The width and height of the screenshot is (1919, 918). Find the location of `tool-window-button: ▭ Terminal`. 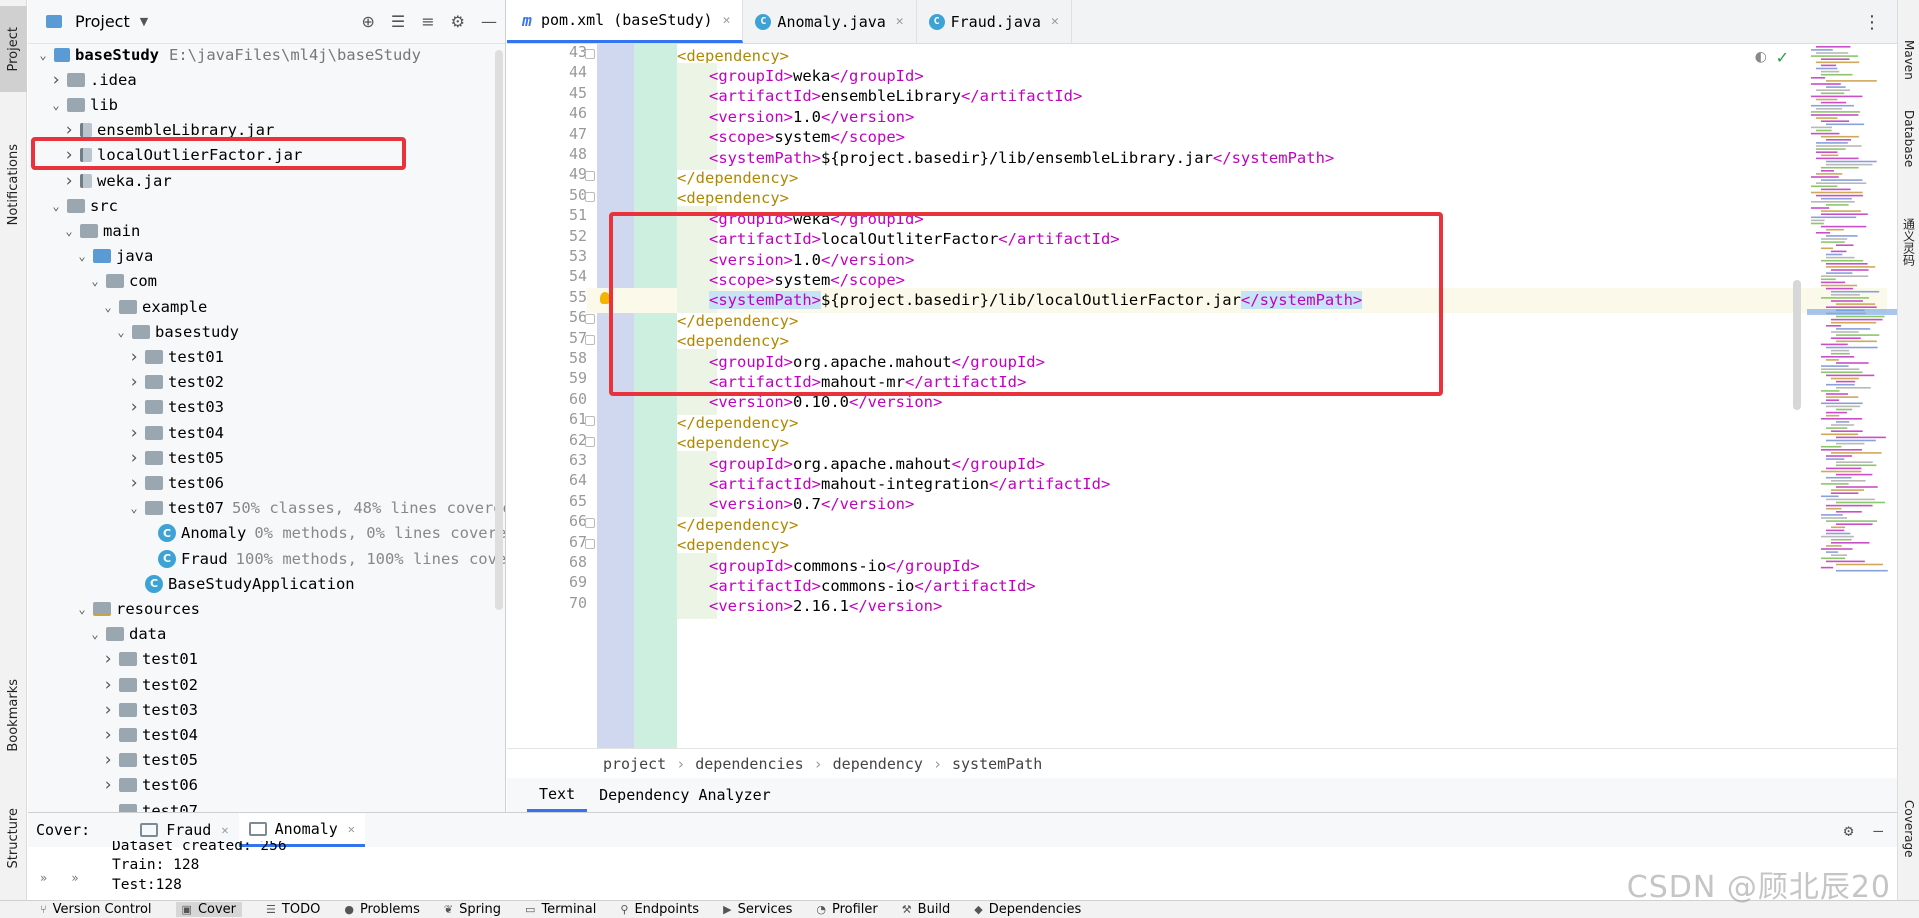

tool-window-button: ▭ Terminal is located at coordinates (560, 909).